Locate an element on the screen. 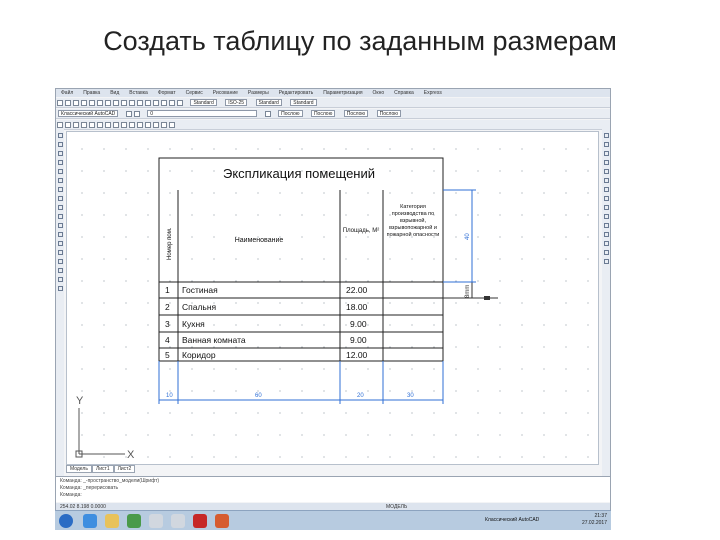 The width and height of the screenshot is (720, 540). menu-edit: Правка is located at coordinates (91, 93).